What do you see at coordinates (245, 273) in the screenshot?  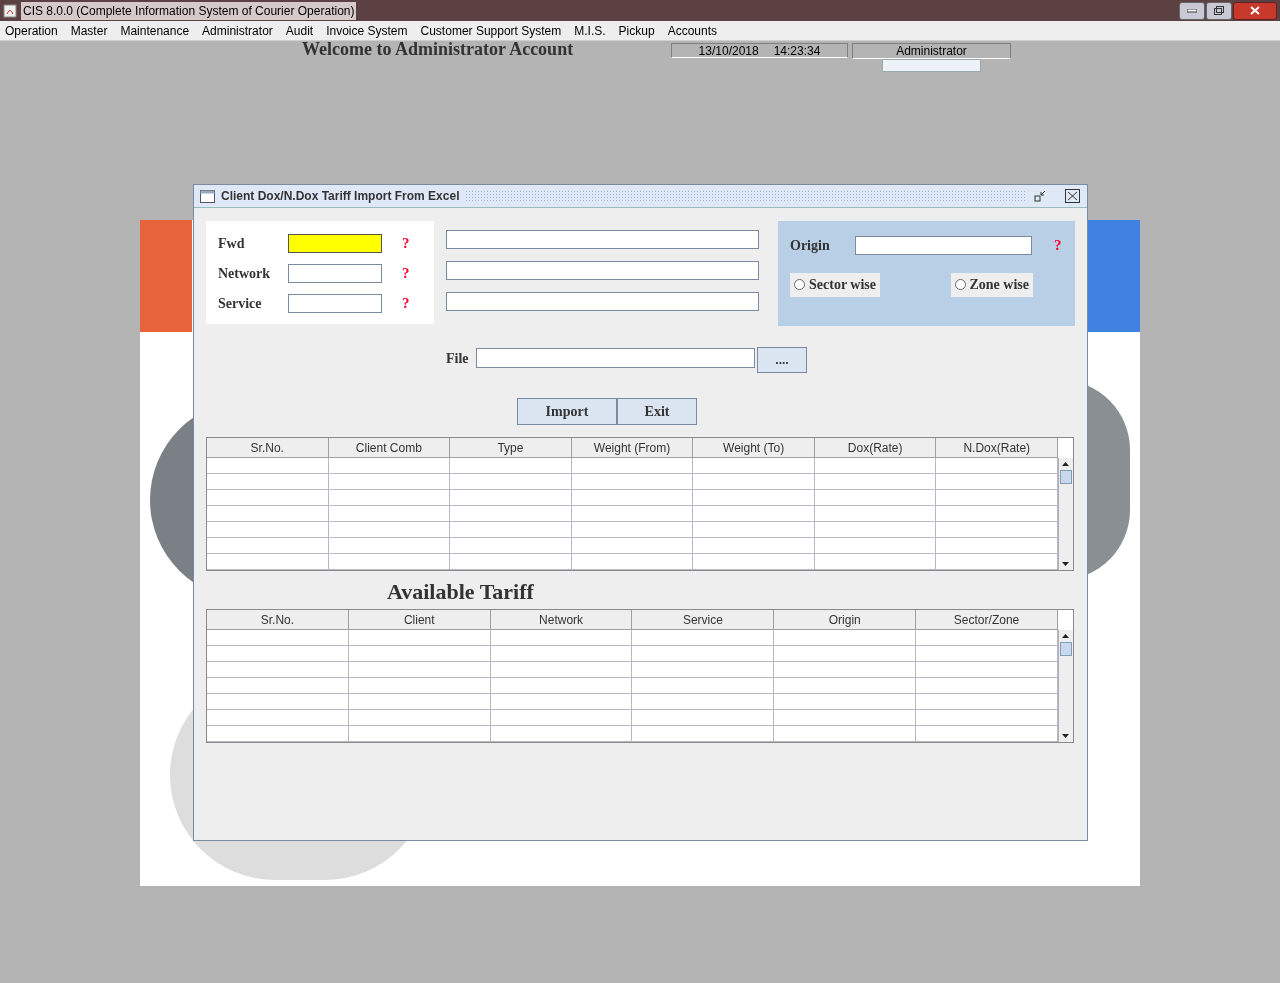 I see `field-label: Network` at bounding box center [245, 273].